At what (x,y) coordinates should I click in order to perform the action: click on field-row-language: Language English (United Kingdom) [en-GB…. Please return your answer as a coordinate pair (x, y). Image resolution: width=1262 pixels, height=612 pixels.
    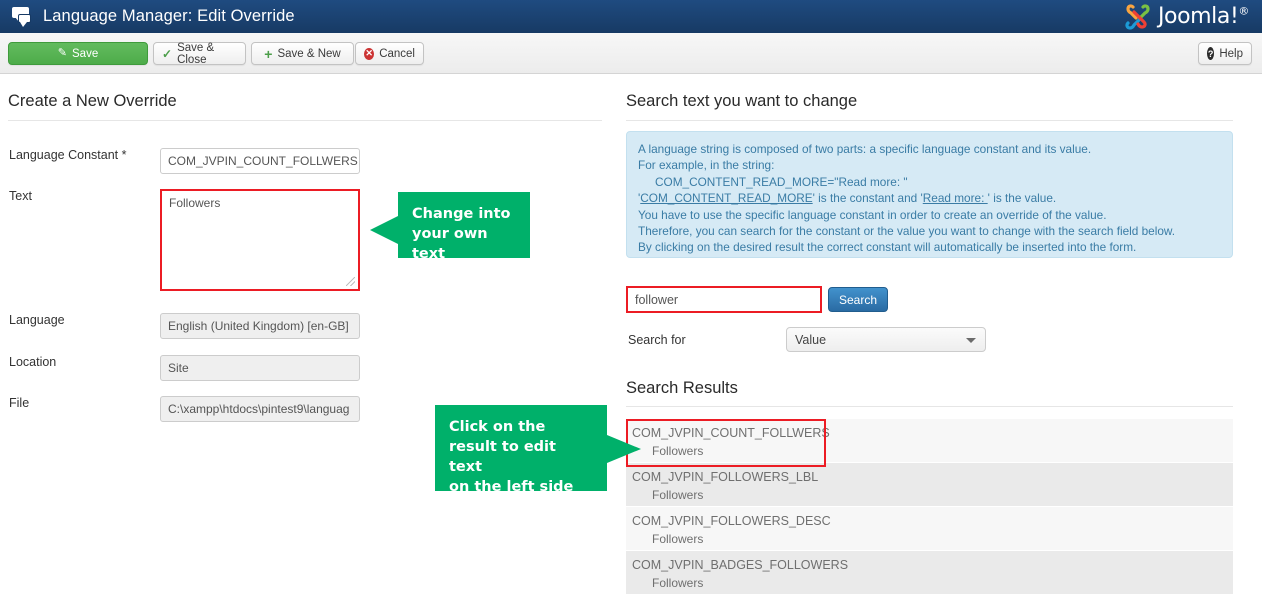
    Looking at the image, I should click on (180, 326).